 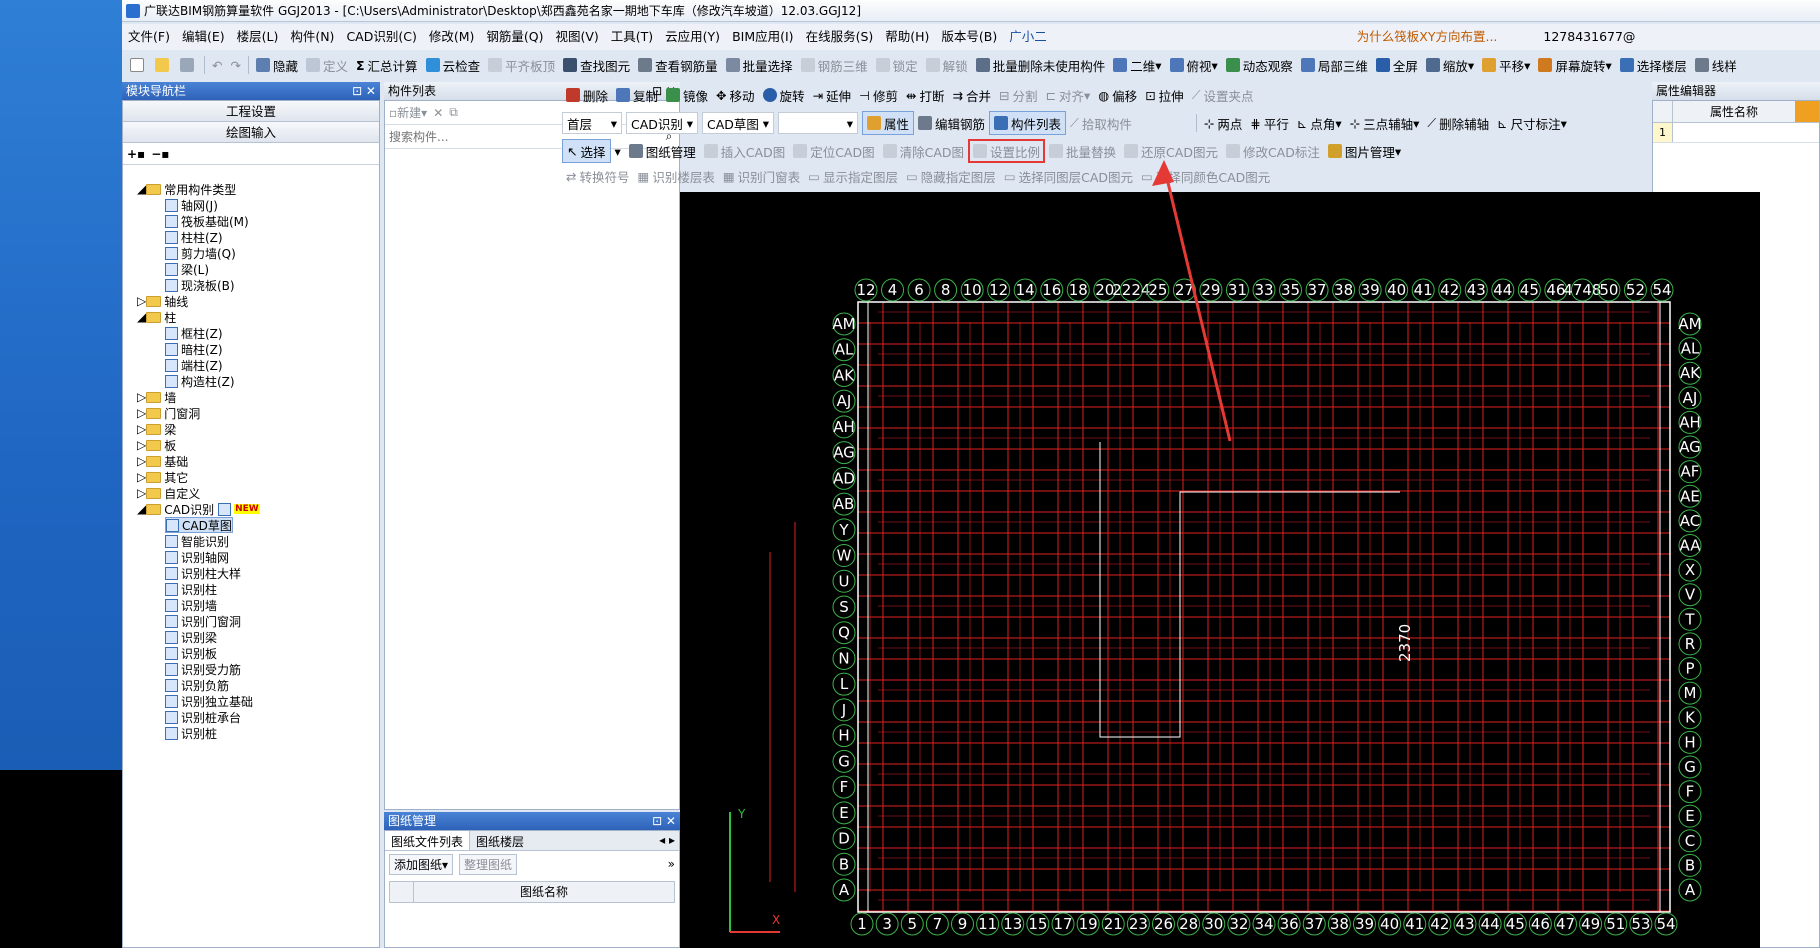 What do you see at coordinates (521, 65) in the screenshot?
I see `align-slab-top-button: 平齐板顶` at bounding box center [521, 65].